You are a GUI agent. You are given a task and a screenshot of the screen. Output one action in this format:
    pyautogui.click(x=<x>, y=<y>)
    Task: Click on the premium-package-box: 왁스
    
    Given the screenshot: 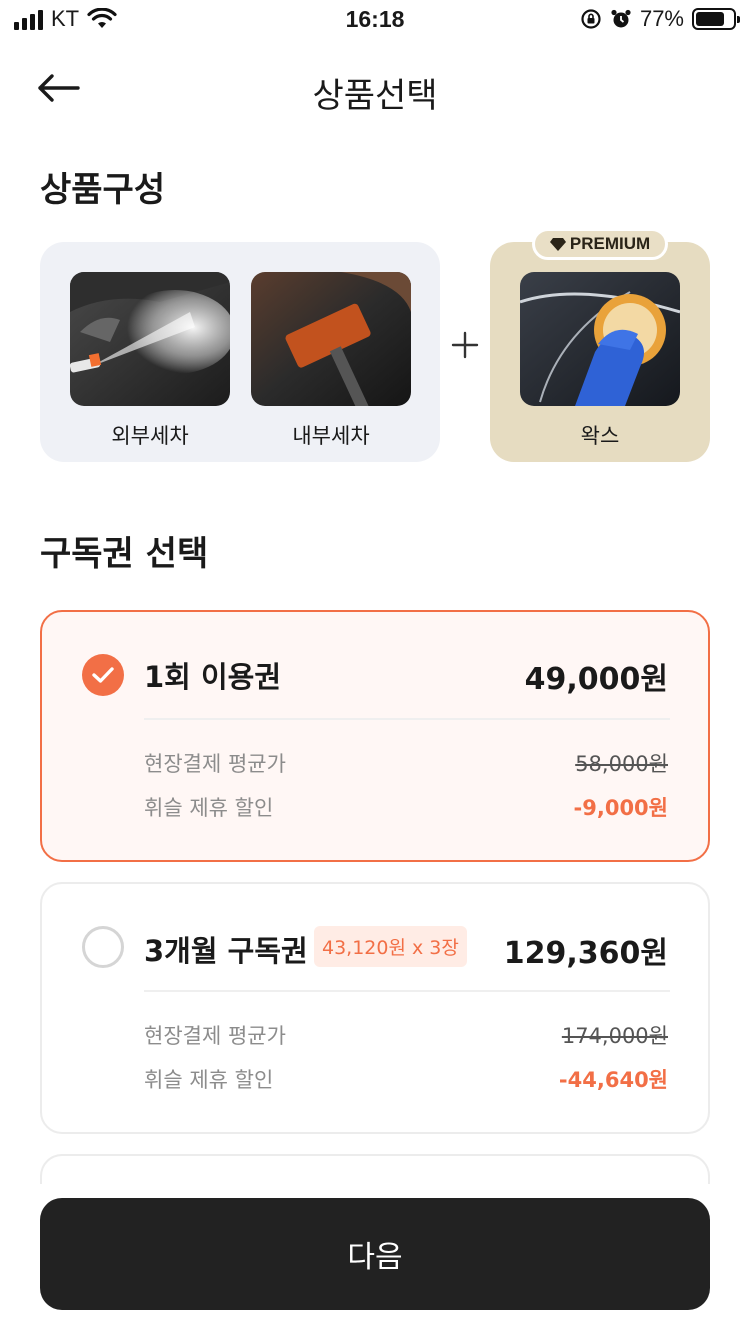 What is the action you would take?
    pyautogui.click(x=600, y=352)
    